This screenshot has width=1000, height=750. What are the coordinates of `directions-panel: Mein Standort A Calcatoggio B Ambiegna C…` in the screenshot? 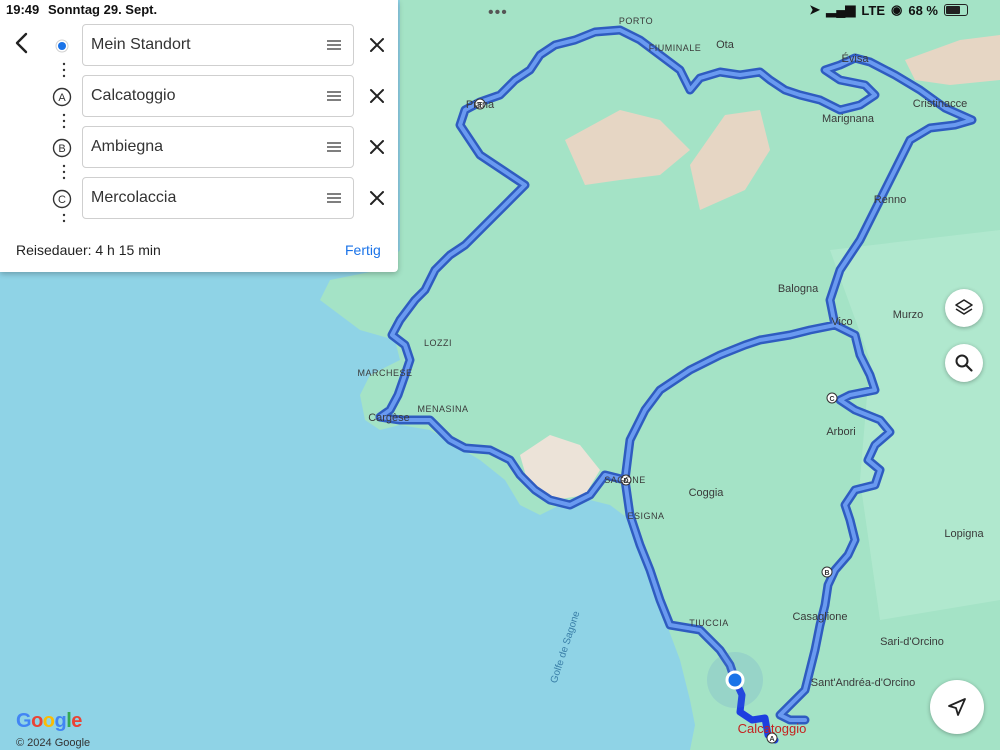 It's located at (199, 136).